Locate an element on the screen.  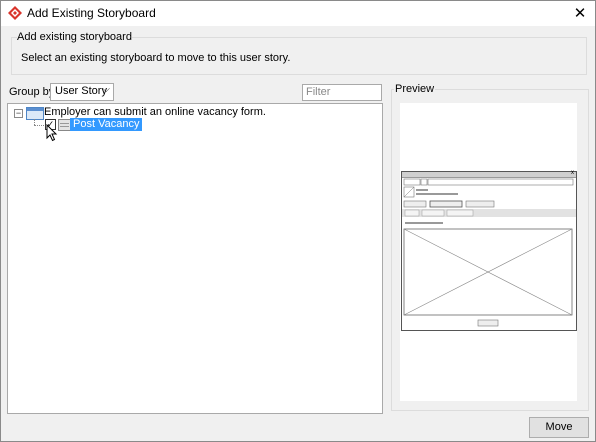
thumbnail-wireframe is located at coordinates (489, 252).